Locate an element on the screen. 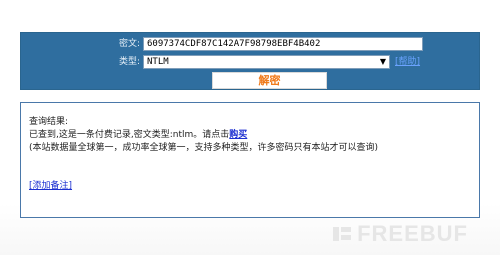 The image size is (500, 255). type-select: NTLM ▼ is located at coordinates (266, 62).